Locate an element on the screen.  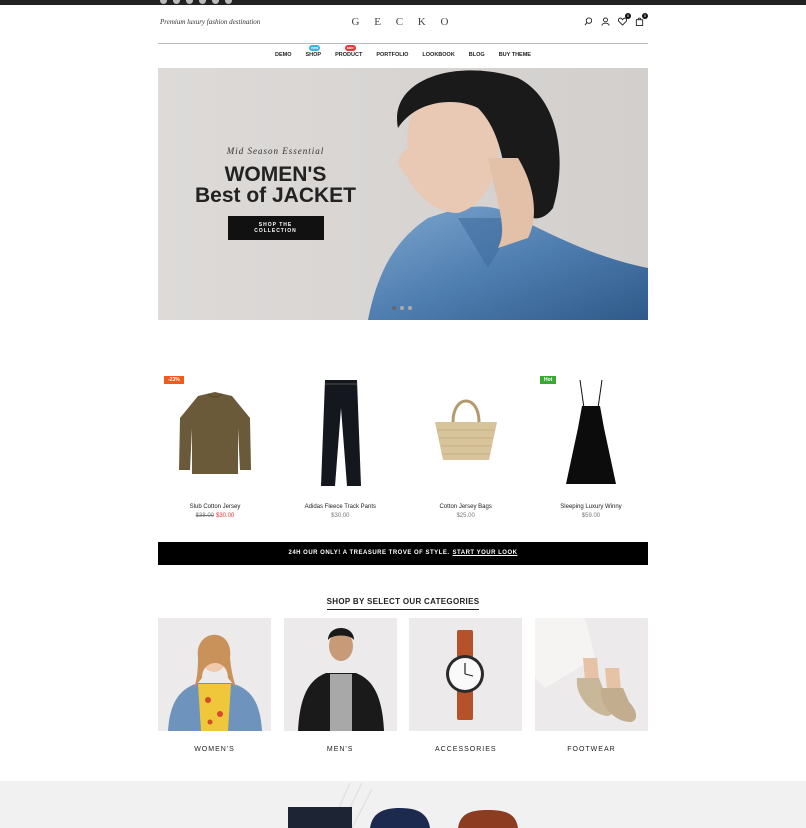
product-price: $30.00 is located at coordinates (340, 516).